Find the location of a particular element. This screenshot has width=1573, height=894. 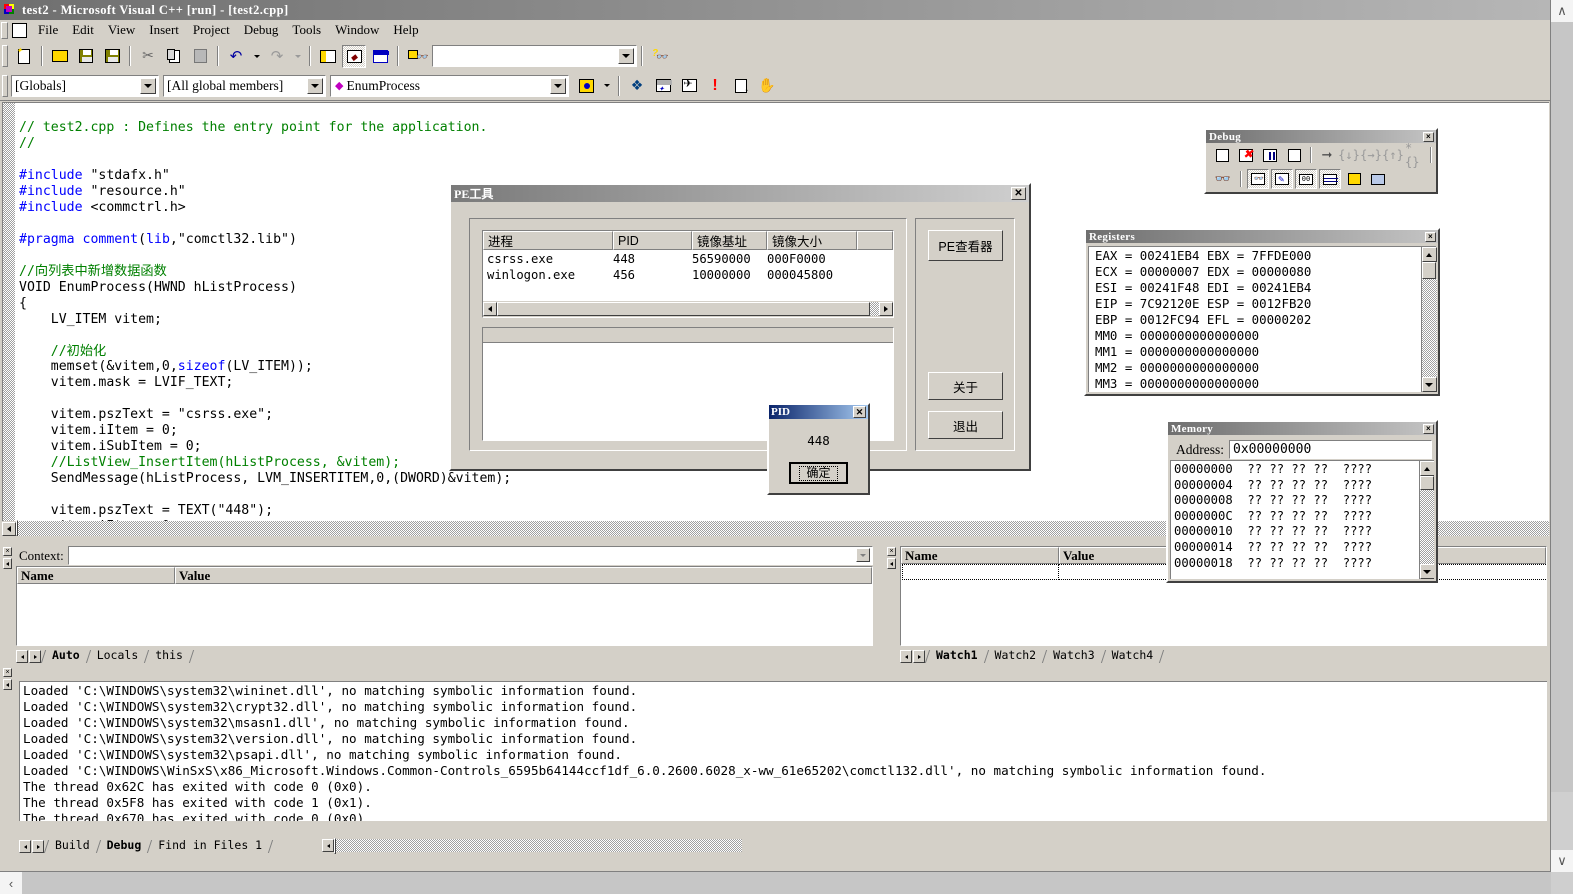

registers-titlebar: Registers × is located at coordinates (1262, 236).